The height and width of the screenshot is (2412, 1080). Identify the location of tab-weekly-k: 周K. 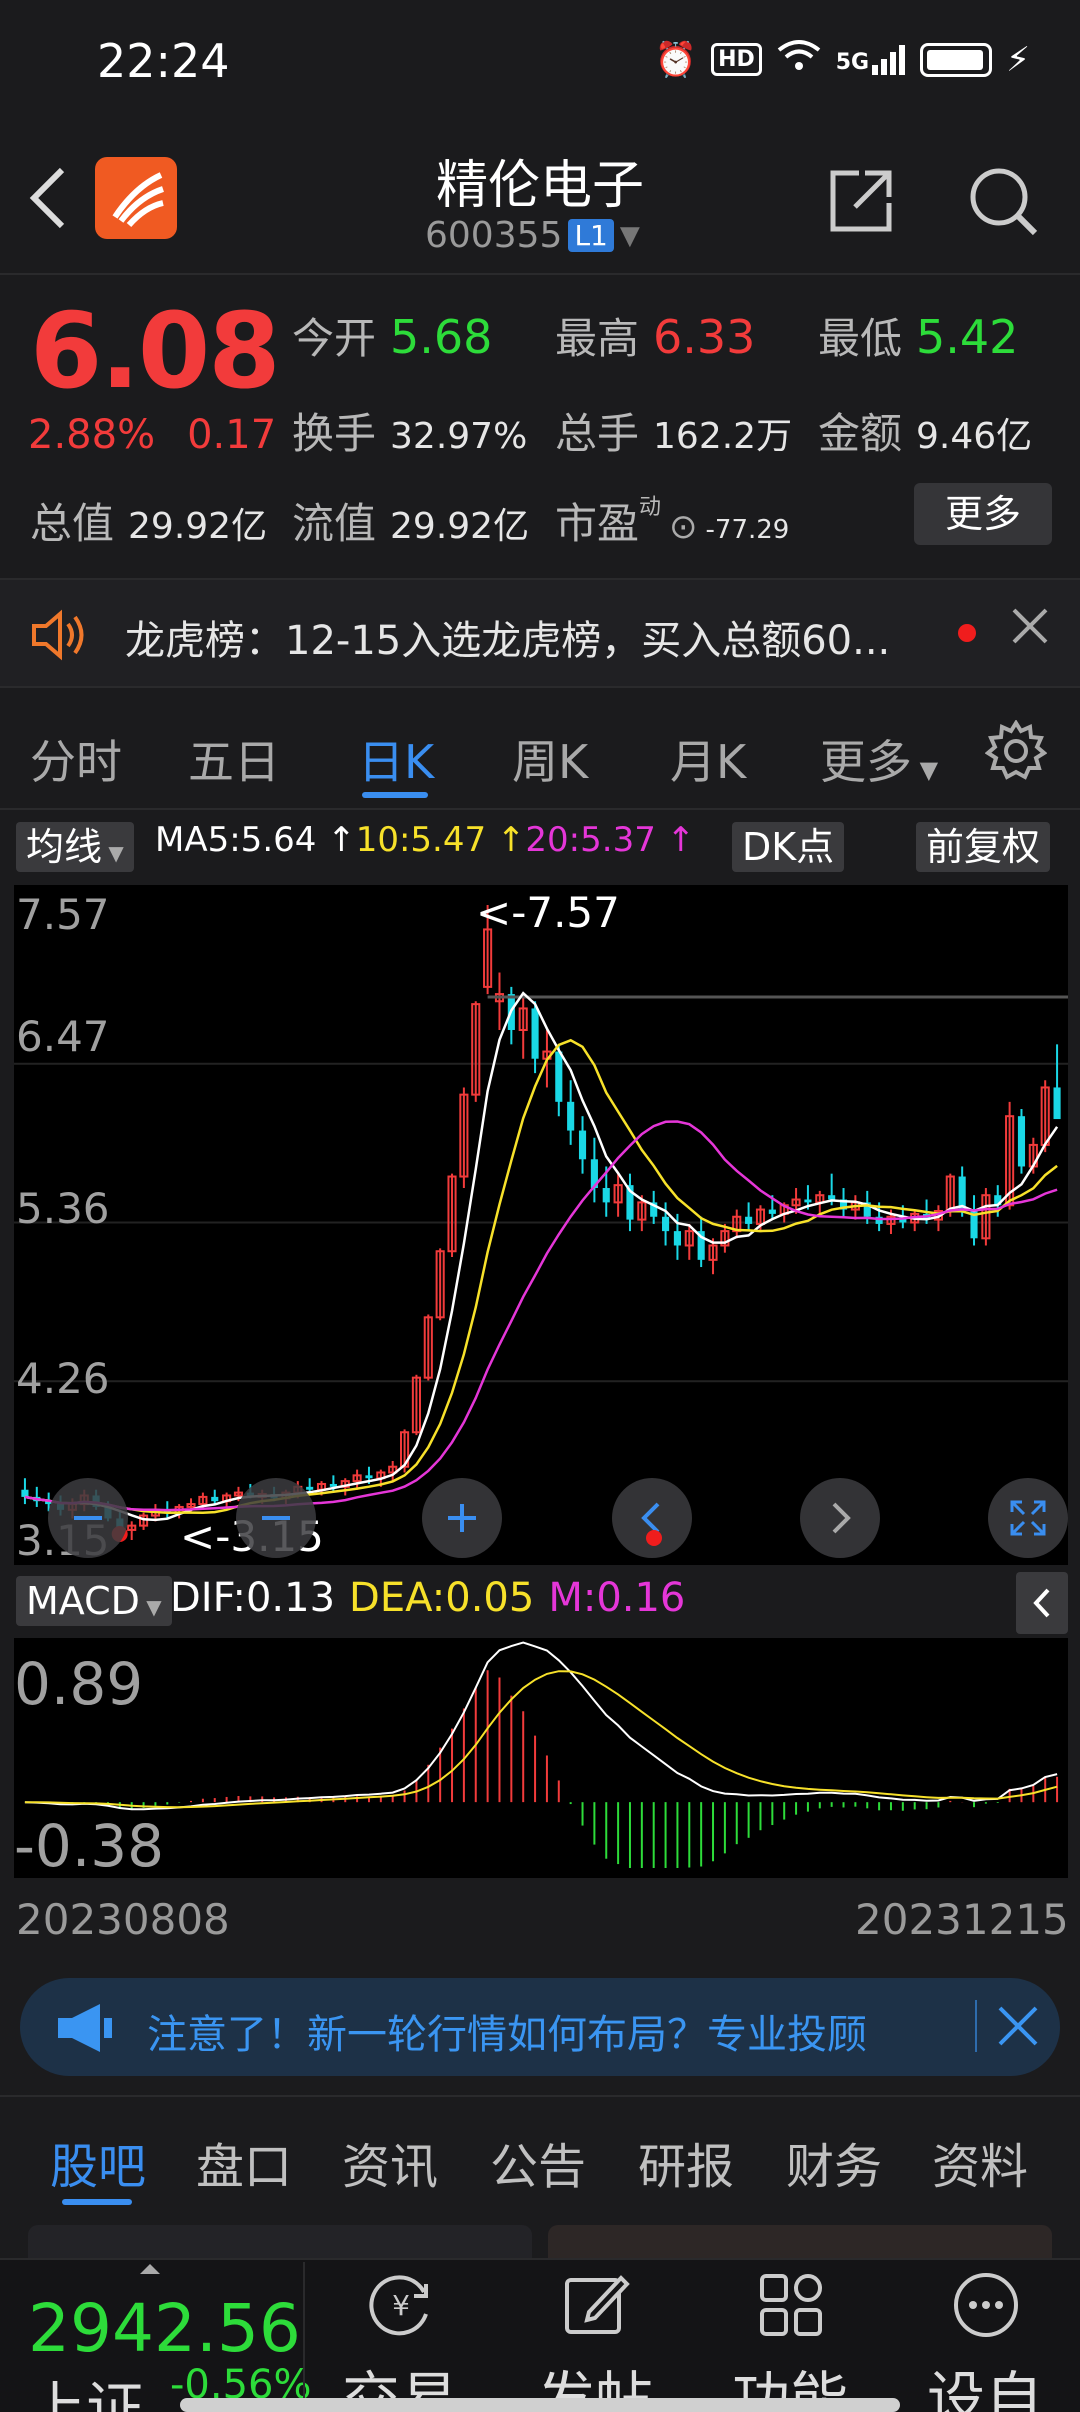
(550, 759).